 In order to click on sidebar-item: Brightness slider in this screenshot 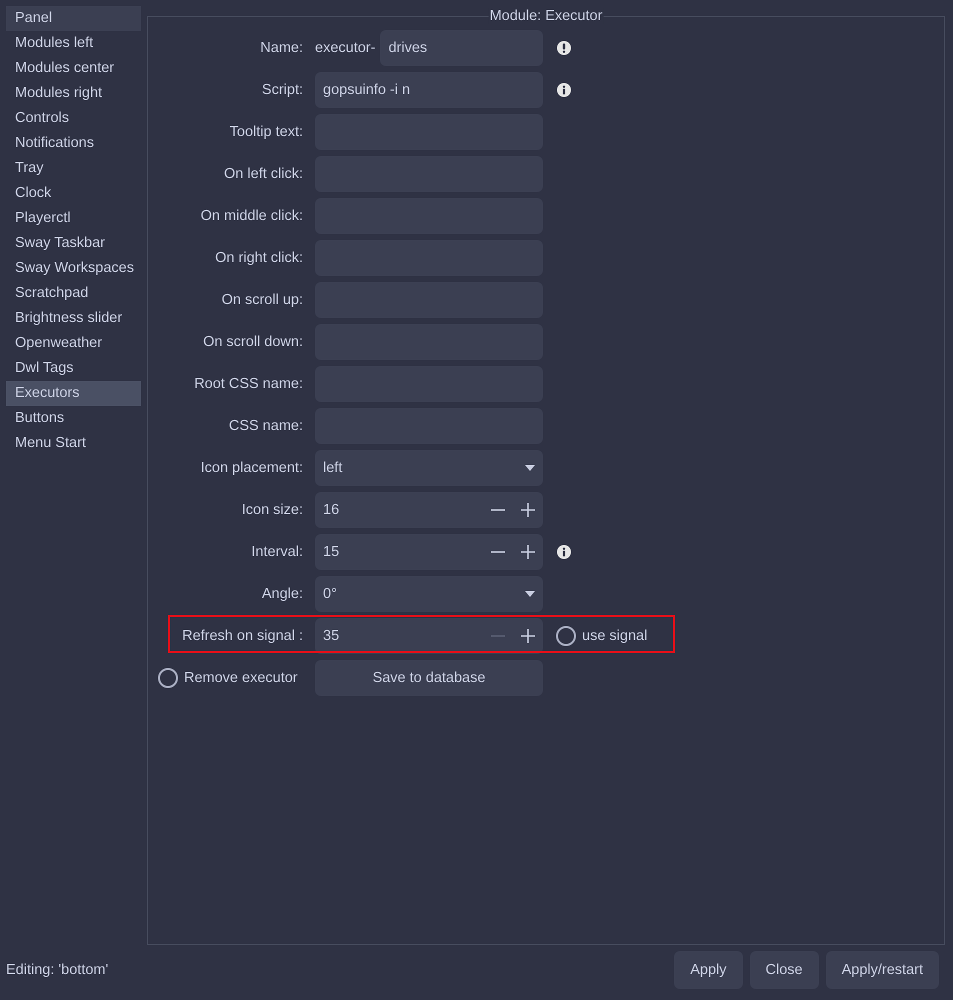, I will do `click(73, 318)`.